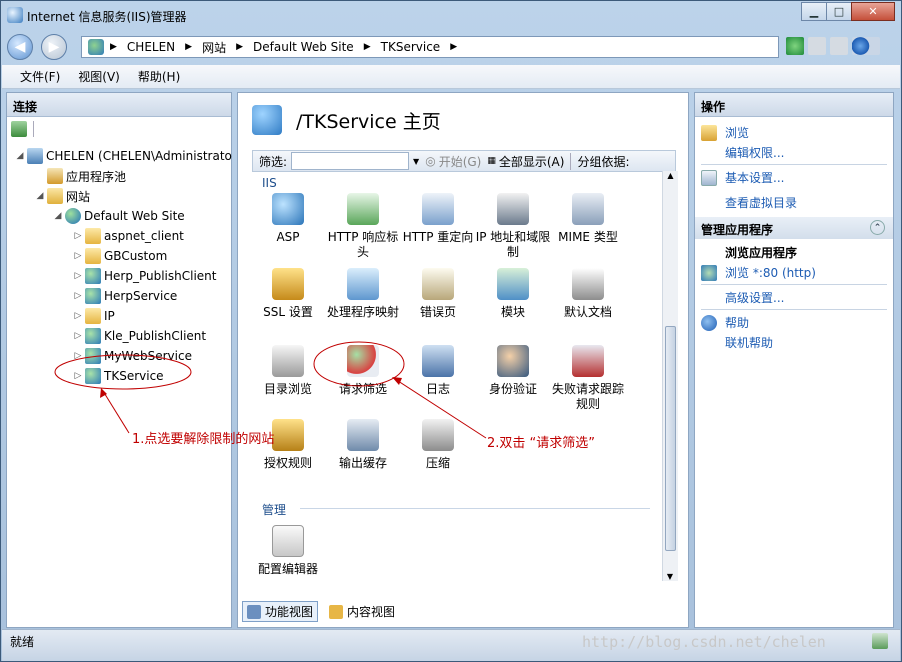 The width and height of the screenshot is (902, 662). What do you see at coordinates (541, 443) in the screenshot?
I see `annotation-step-2: 2.双击 “请求筛选”` at bounding box center [541, 443].